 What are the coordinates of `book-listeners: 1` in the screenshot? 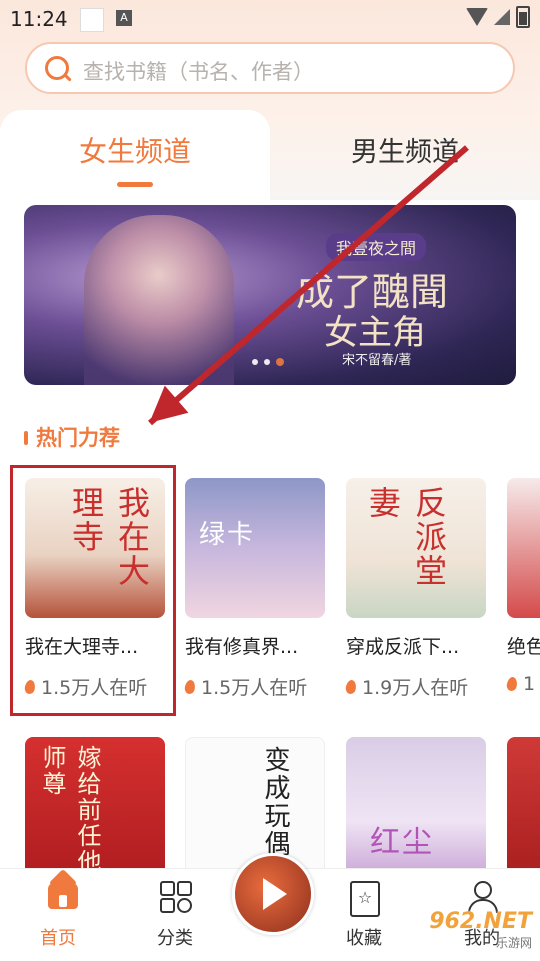 It's located at (522, 684).